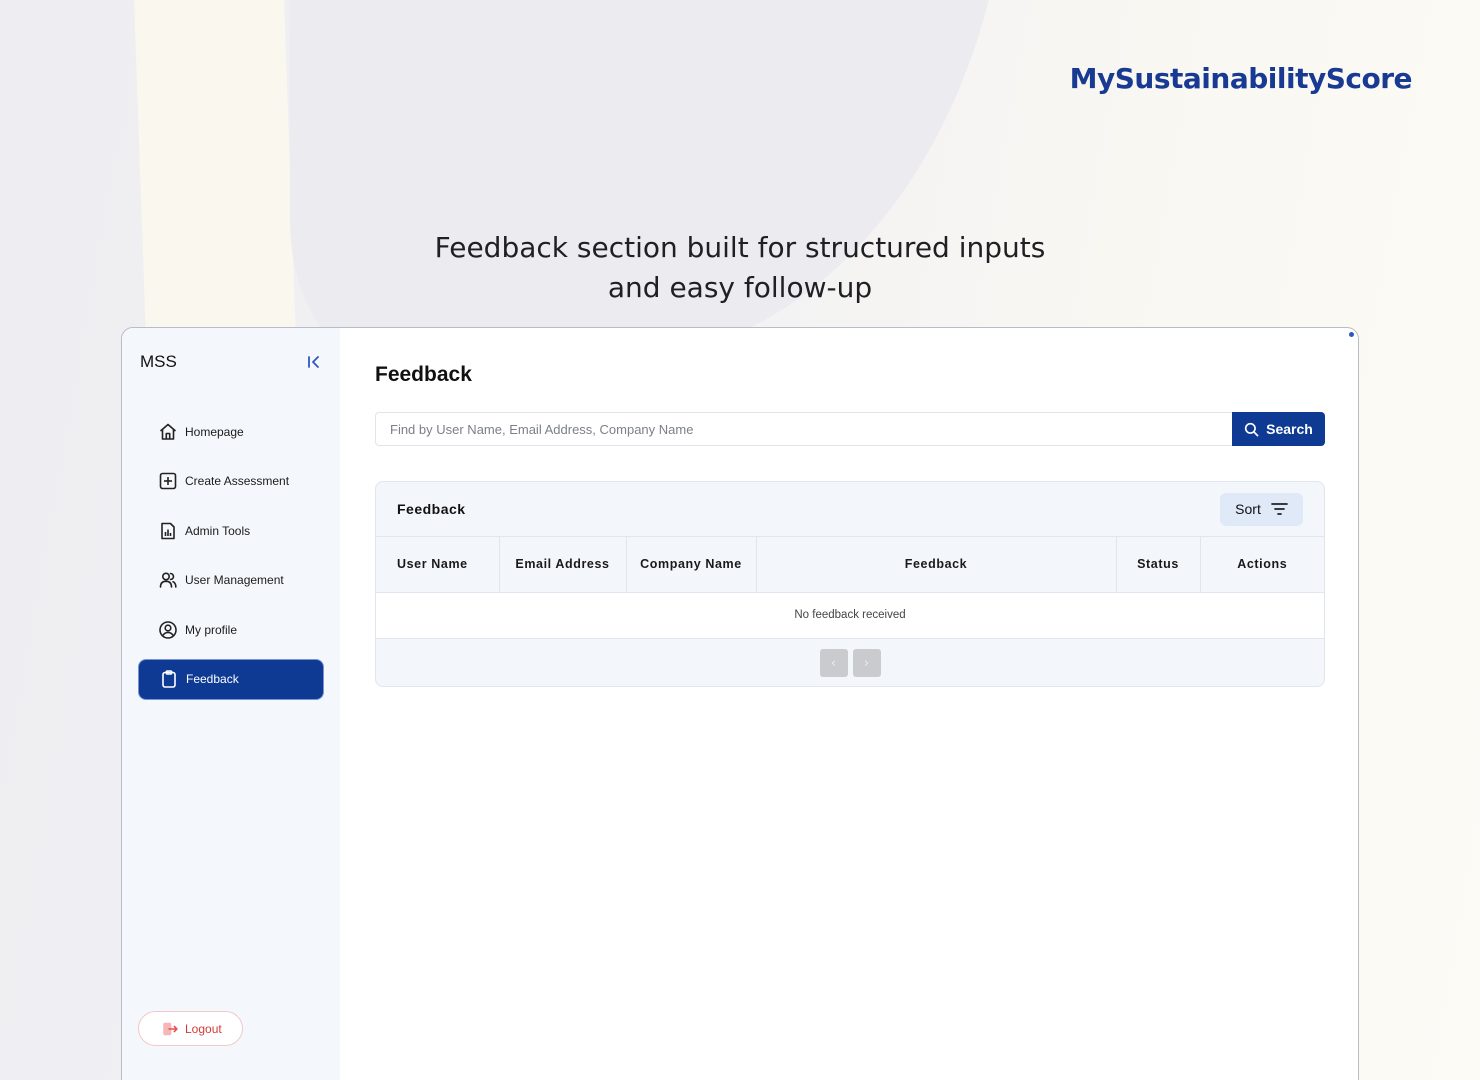 This screenshot has width=1480, height=1080. I want to click on logout-icon, so click(170, 1028).